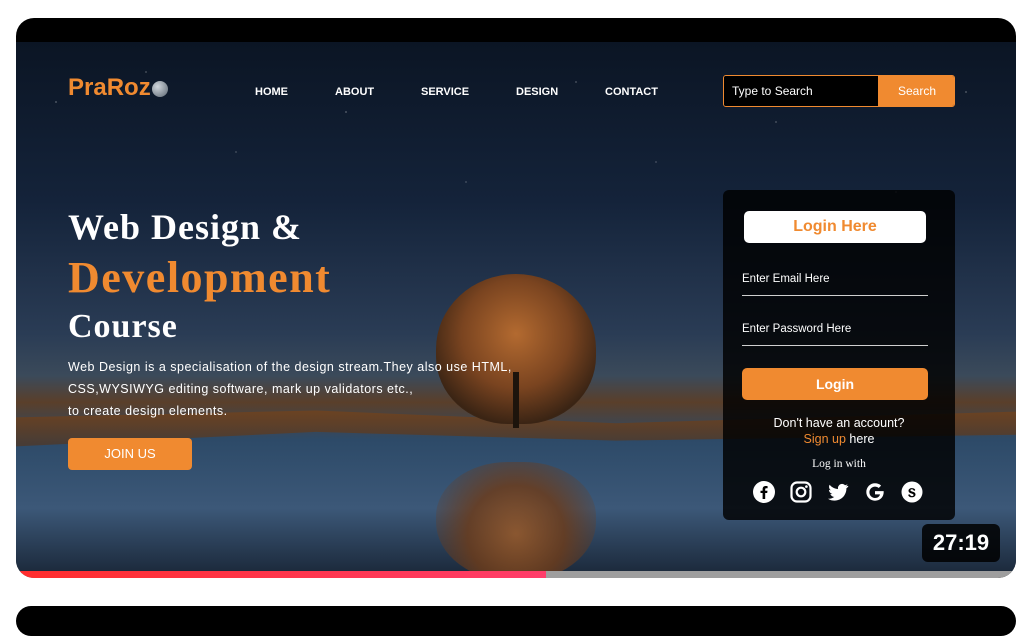 The height and width of the screenshot is (636, 1036). I want to click on search-input: Type to Search, so click(801, 91).